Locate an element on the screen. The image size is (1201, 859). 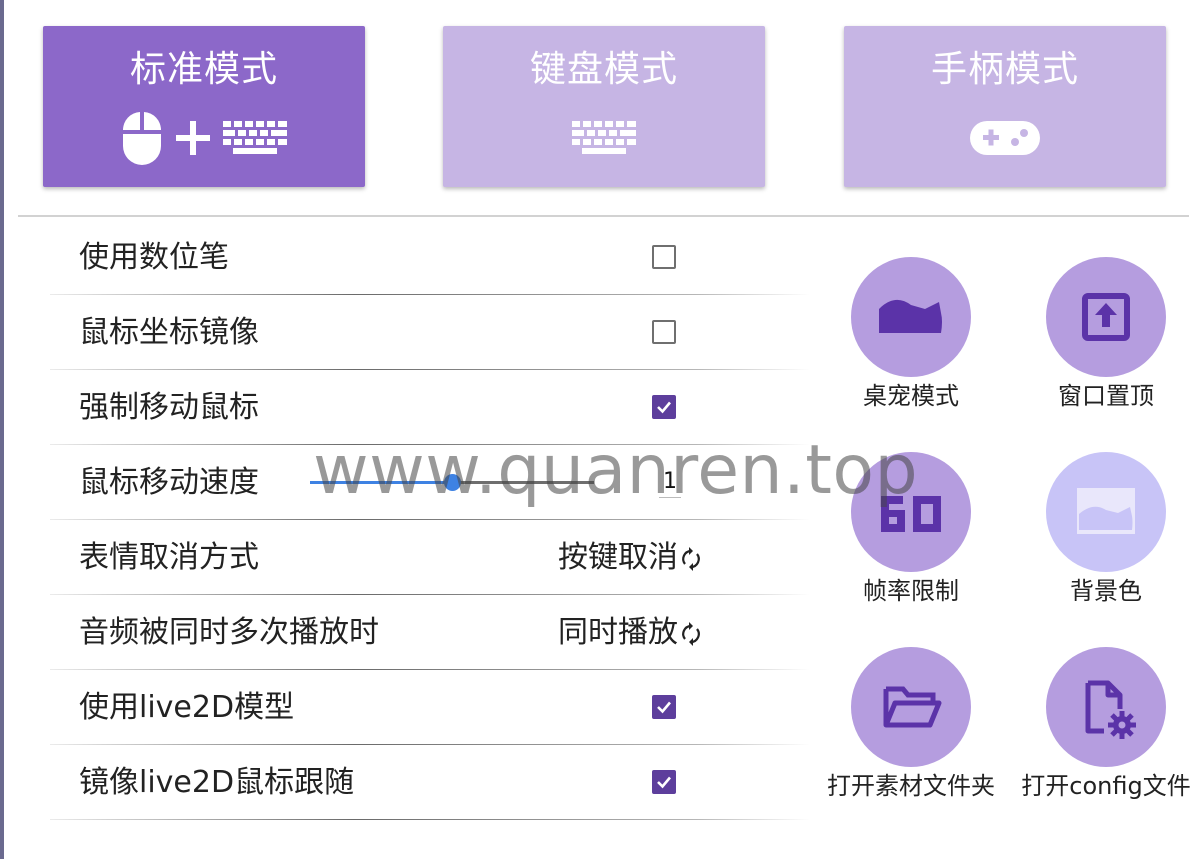
setting-label: 使用live2D模型 is located at coordinates (187, 707).